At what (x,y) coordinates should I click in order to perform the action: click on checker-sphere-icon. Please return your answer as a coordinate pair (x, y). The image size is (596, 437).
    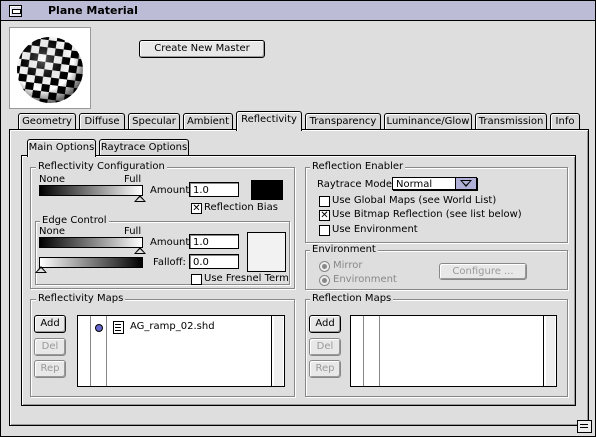
    Looking at the image, I should click on (50, 70).